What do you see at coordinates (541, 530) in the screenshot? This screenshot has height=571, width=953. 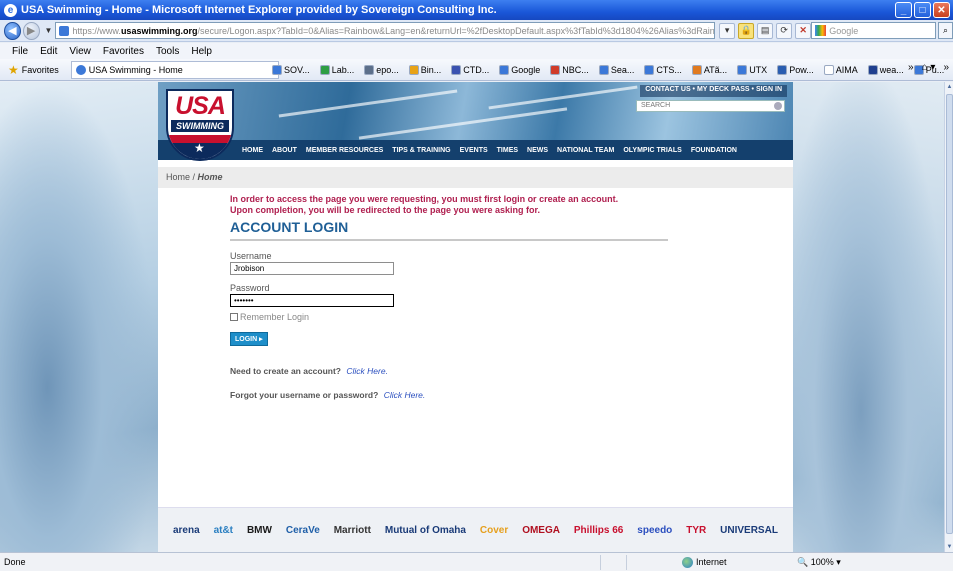 I see `sponsor-logo: OMEGA` at bounding box center [541, 530].